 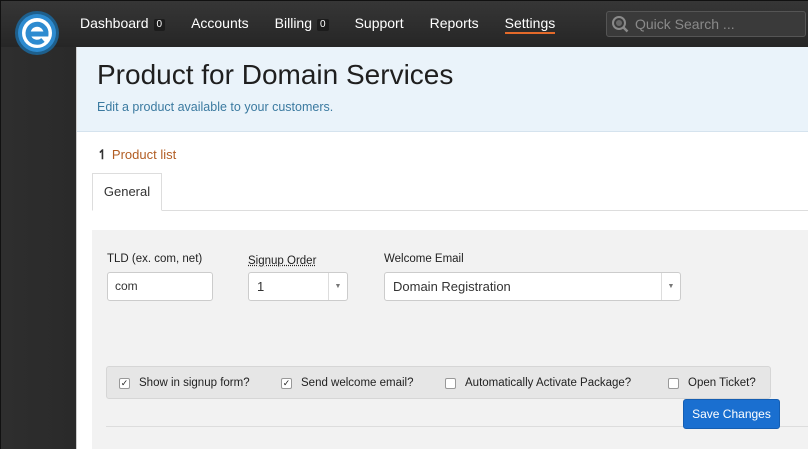 I want to click on send-welcome-email-label: Send welcome email?, so click(x=357, y=383).